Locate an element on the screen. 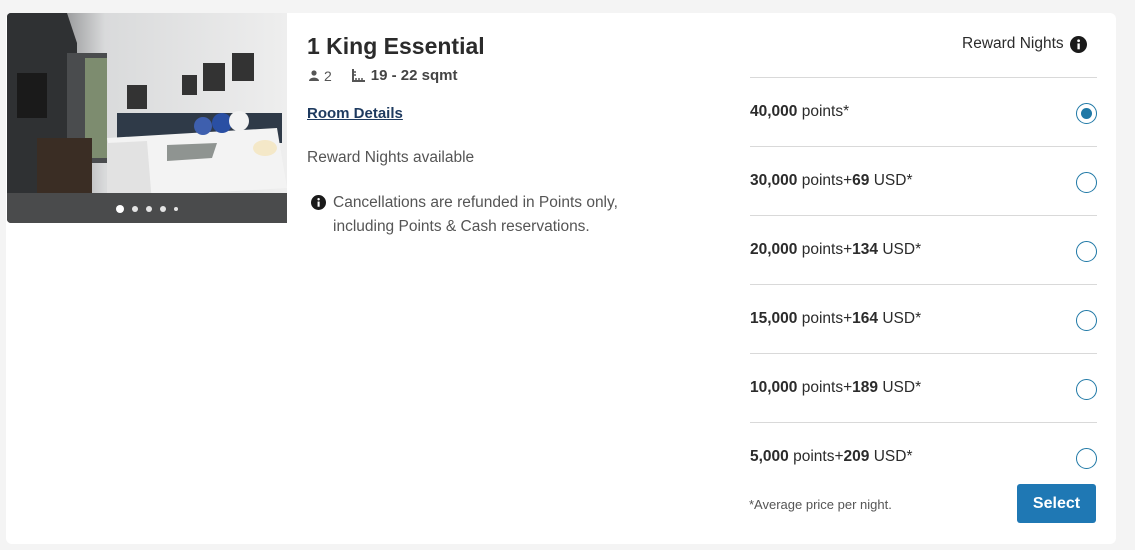 This screenshot has height=550, width=1135. cash-amount: 69 is located at coordinates (861, 180).